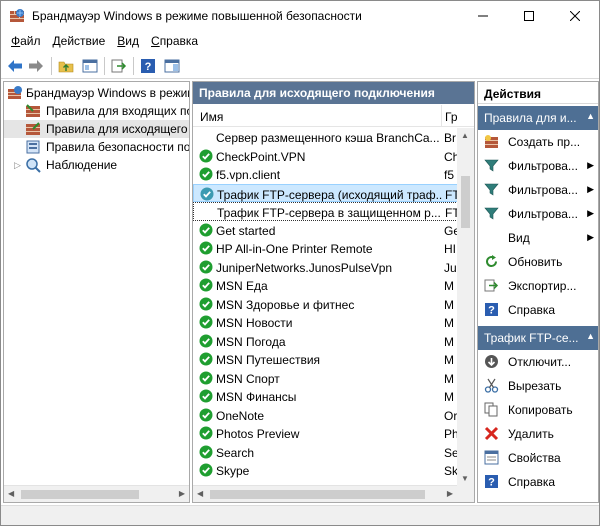  I want to click on forward-button, so click(36, 66).